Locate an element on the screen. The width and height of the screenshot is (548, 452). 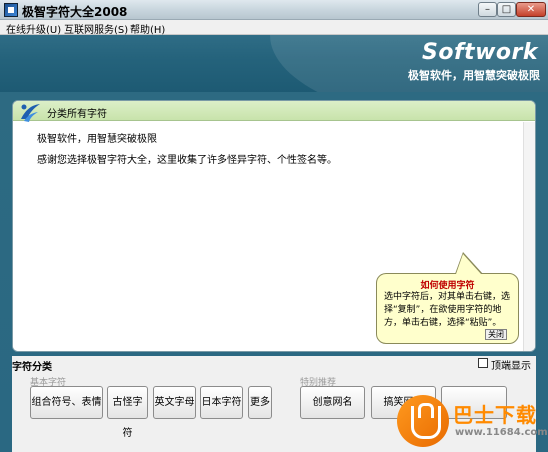
app-icon is located at coordinates (11, 10).